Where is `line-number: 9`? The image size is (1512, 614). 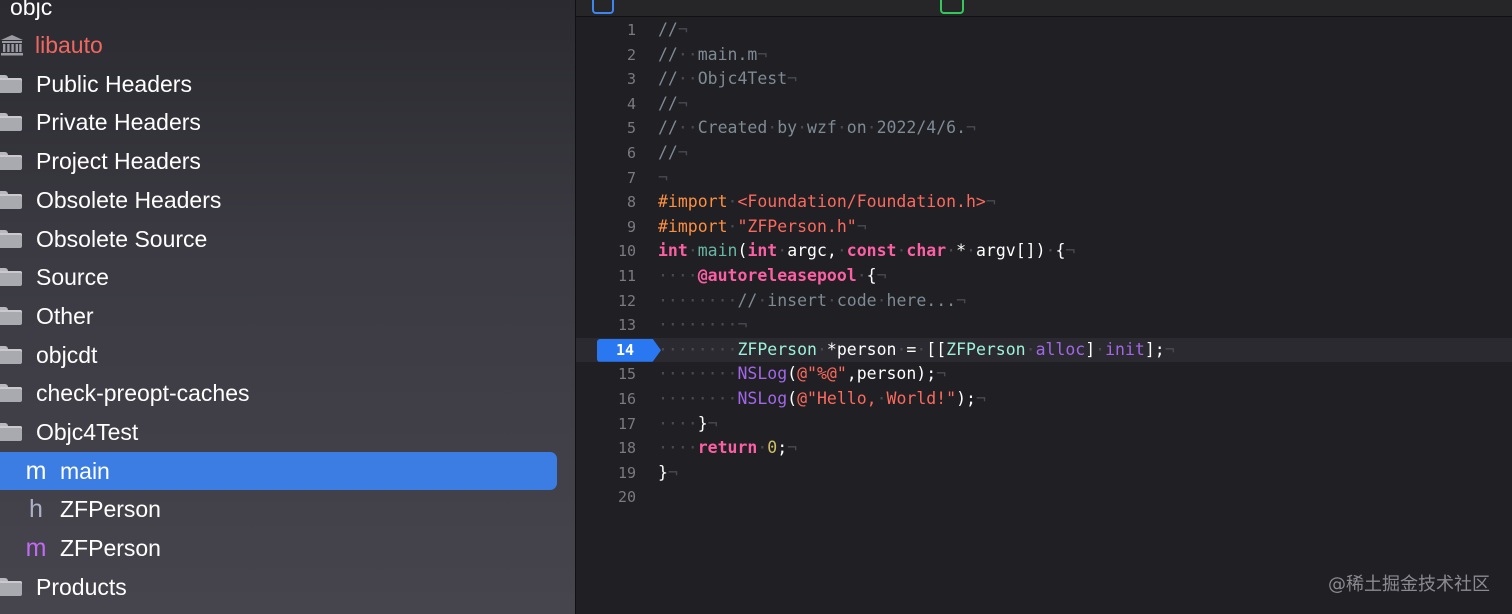 line-number: 9 is located at coordinates (606, 227).